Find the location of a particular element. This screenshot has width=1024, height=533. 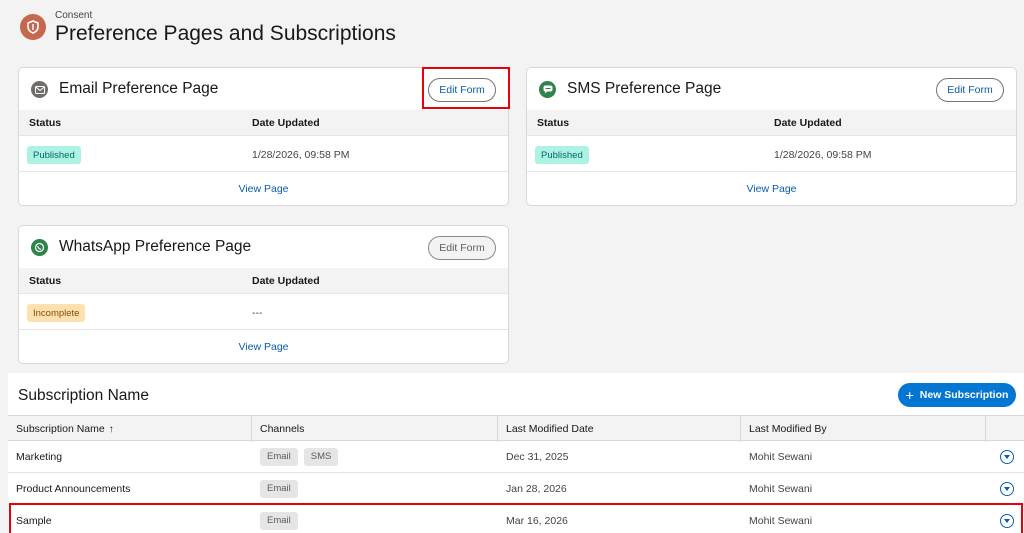

envelope-icon is located at coordinates (39, 89).